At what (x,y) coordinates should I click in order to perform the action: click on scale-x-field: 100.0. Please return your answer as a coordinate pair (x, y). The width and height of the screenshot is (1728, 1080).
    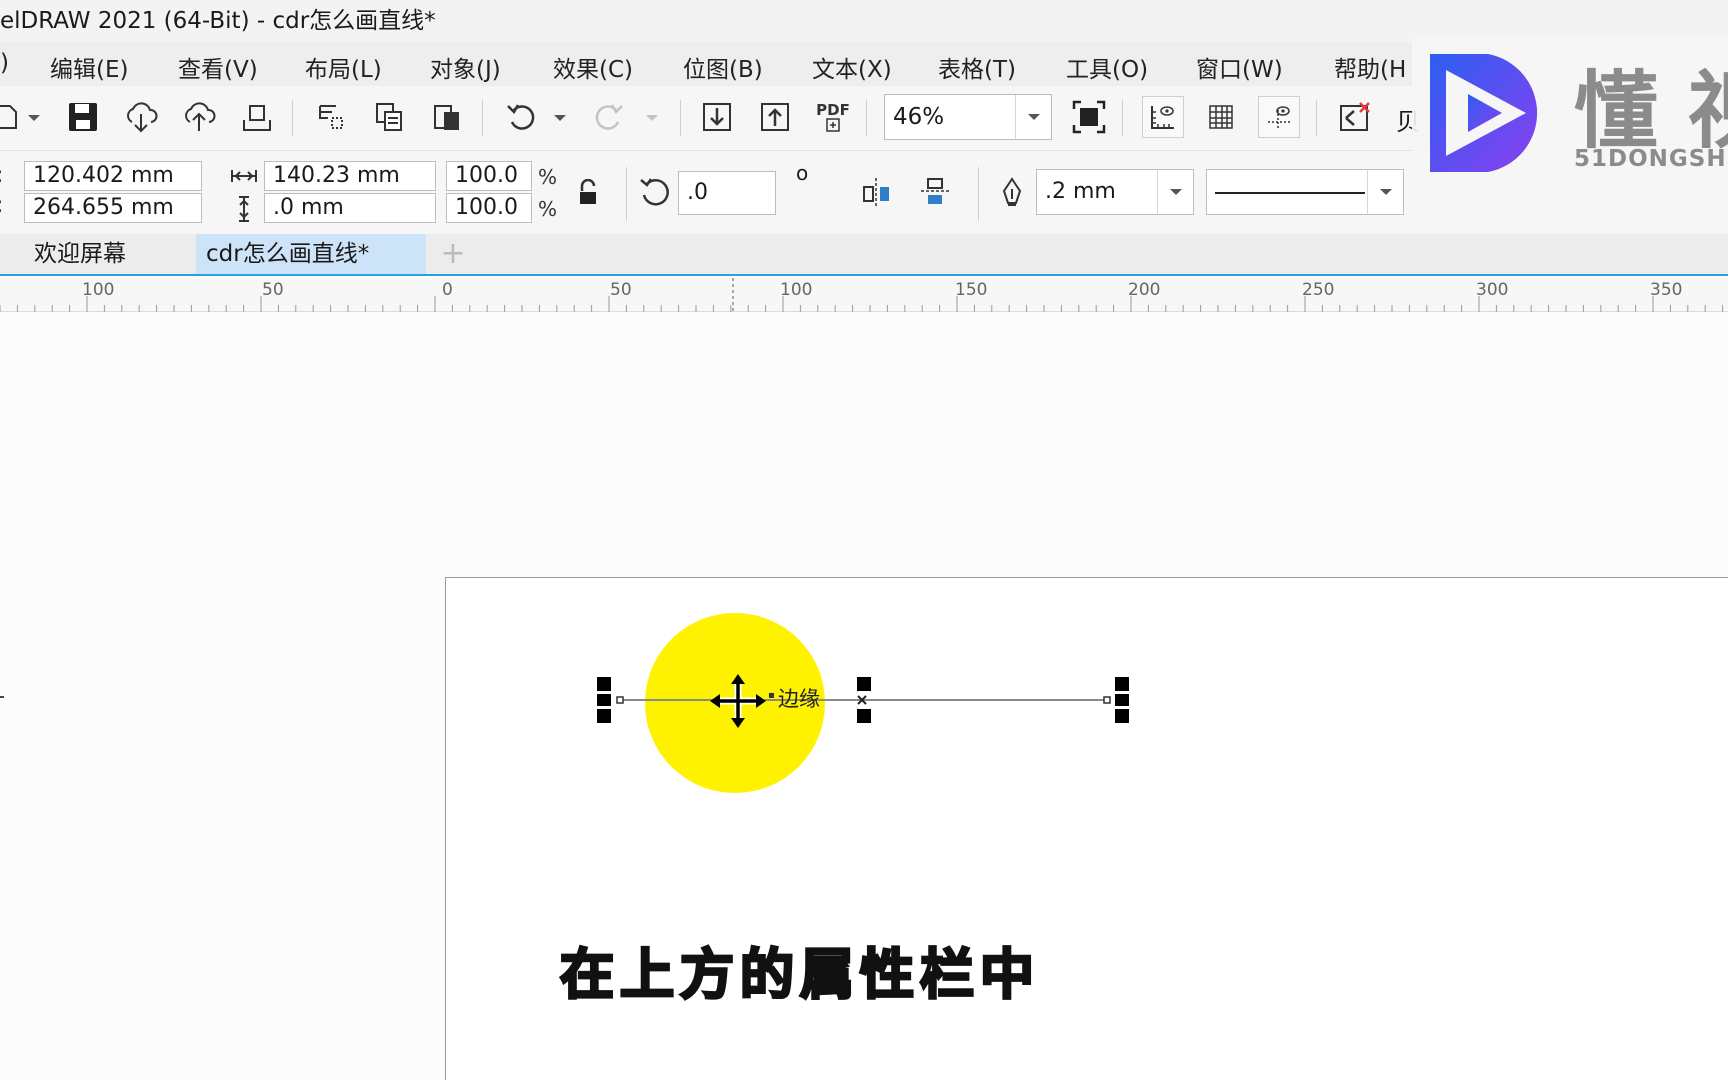
    Looking at the image, I should click on (489, 176).